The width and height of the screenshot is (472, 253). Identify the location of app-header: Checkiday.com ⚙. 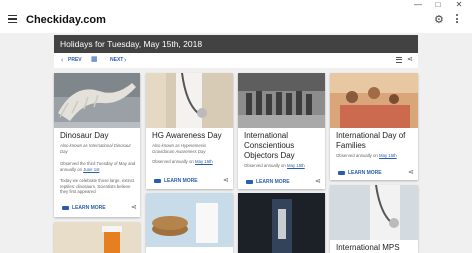
(236, 21).